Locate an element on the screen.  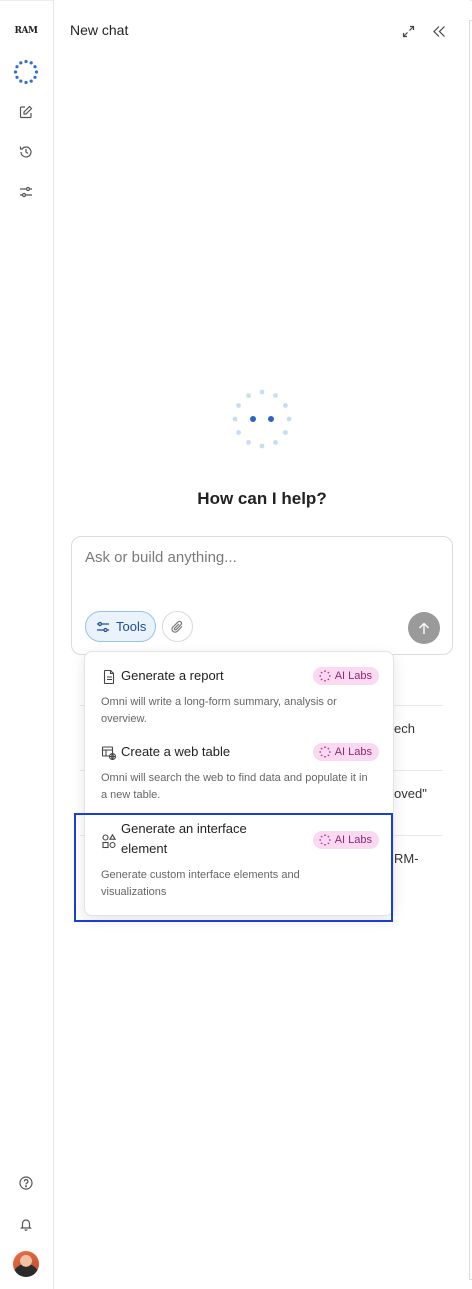
web-table-icon is located at coordinates (109, 753).